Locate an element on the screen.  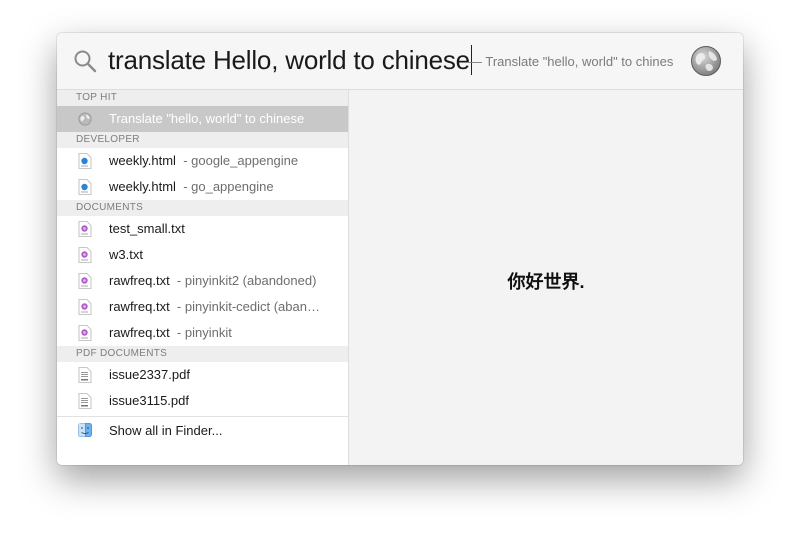
list-item-label: issue3115.pdf is located at coordinates (149, 400).